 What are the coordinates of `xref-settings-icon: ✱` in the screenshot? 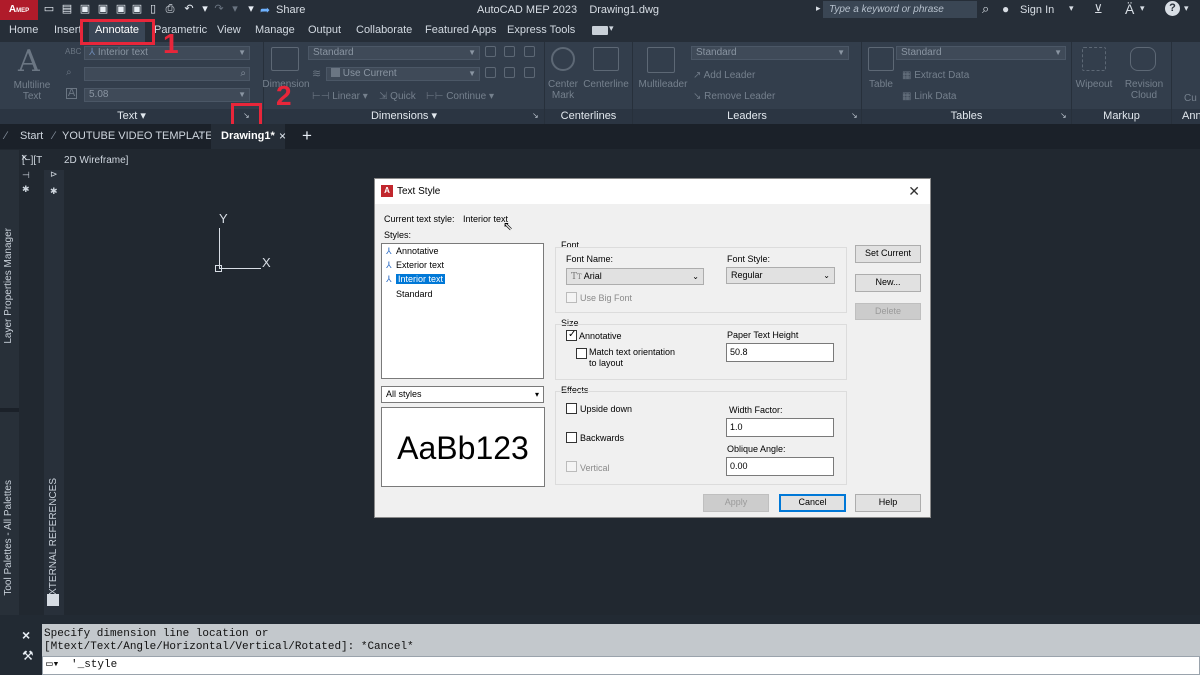 It's located at (54, 191).